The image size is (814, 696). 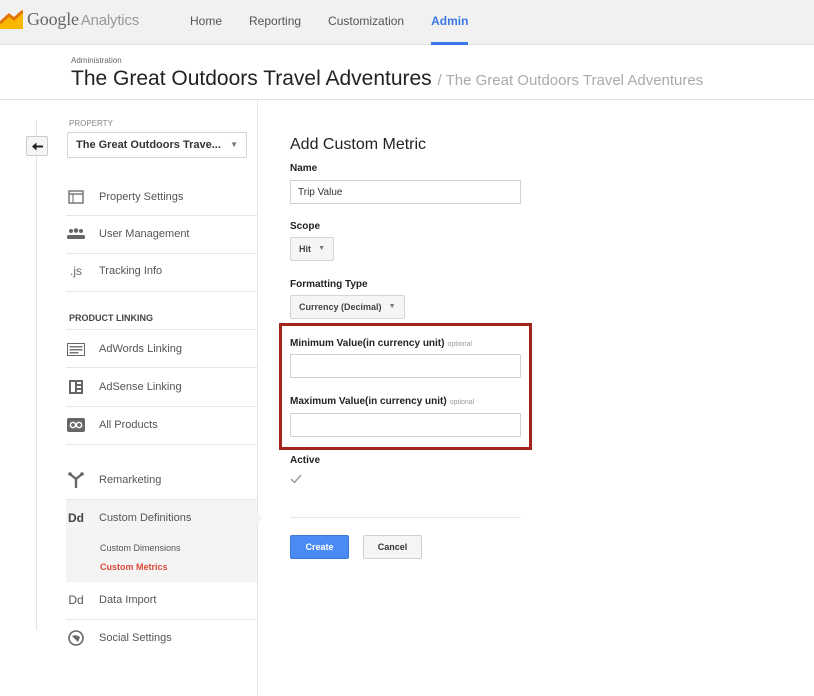 I want to click on form-title: Add Custom Metric, so click(x=358, y=144).